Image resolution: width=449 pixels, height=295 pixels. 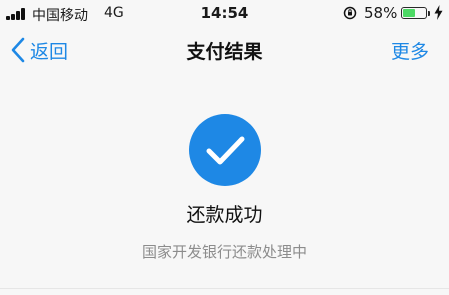 I want to click on charging-bolt-icon, so click(x=438, y=12).